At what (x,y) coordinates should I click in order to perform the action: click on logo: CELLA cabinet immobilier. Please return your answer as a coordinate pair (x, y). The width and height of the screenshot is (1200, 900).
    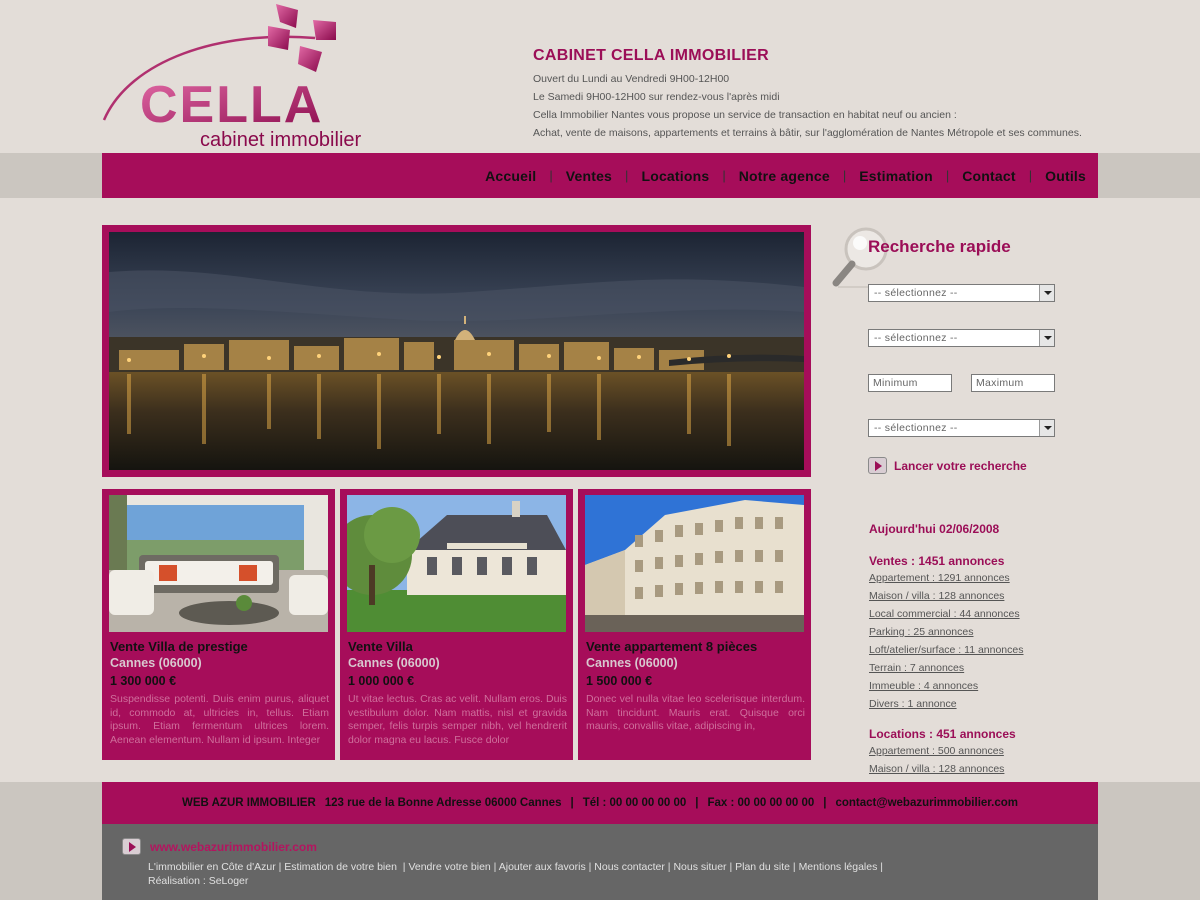
    Looking at the image, I should click on (250, 76).